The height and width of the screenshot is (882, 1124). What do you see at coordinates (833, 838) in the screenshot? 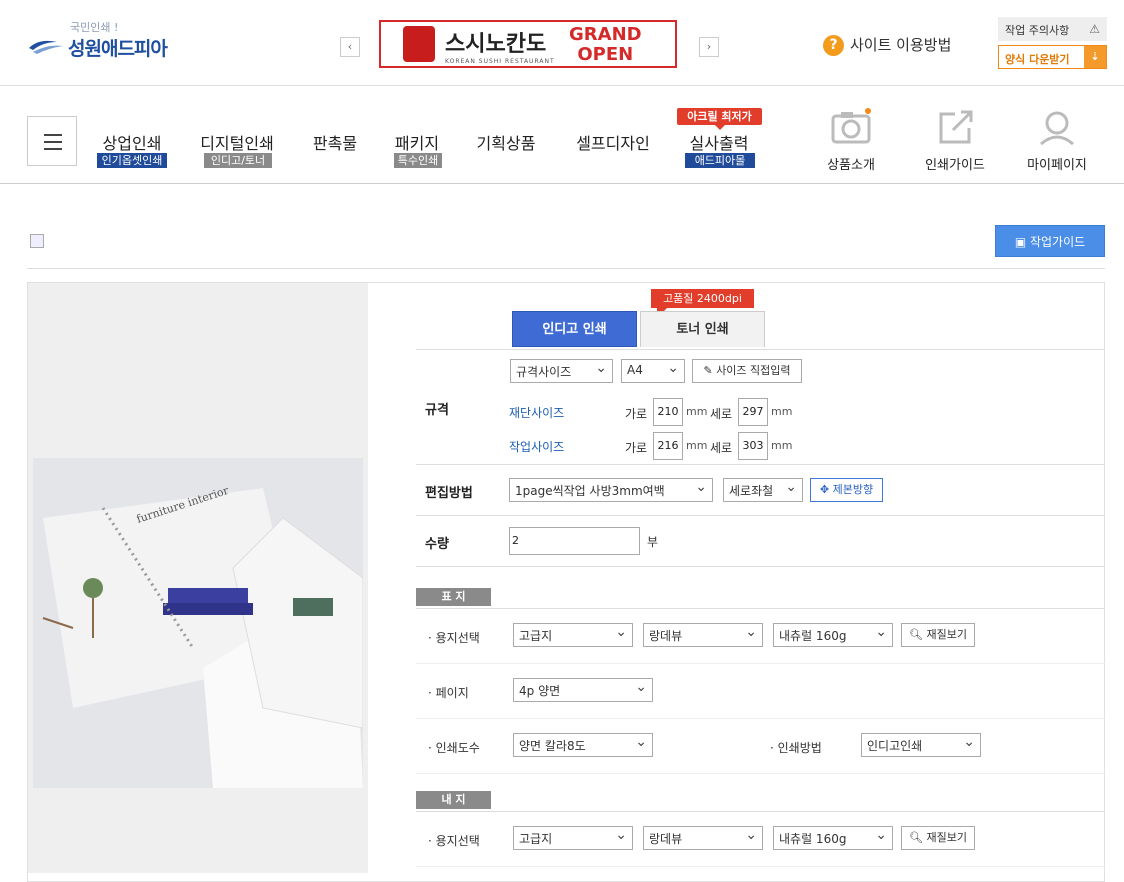
I see `inner-paper-select-3: 내츄럴 160g` at bounding box center [833, 838].